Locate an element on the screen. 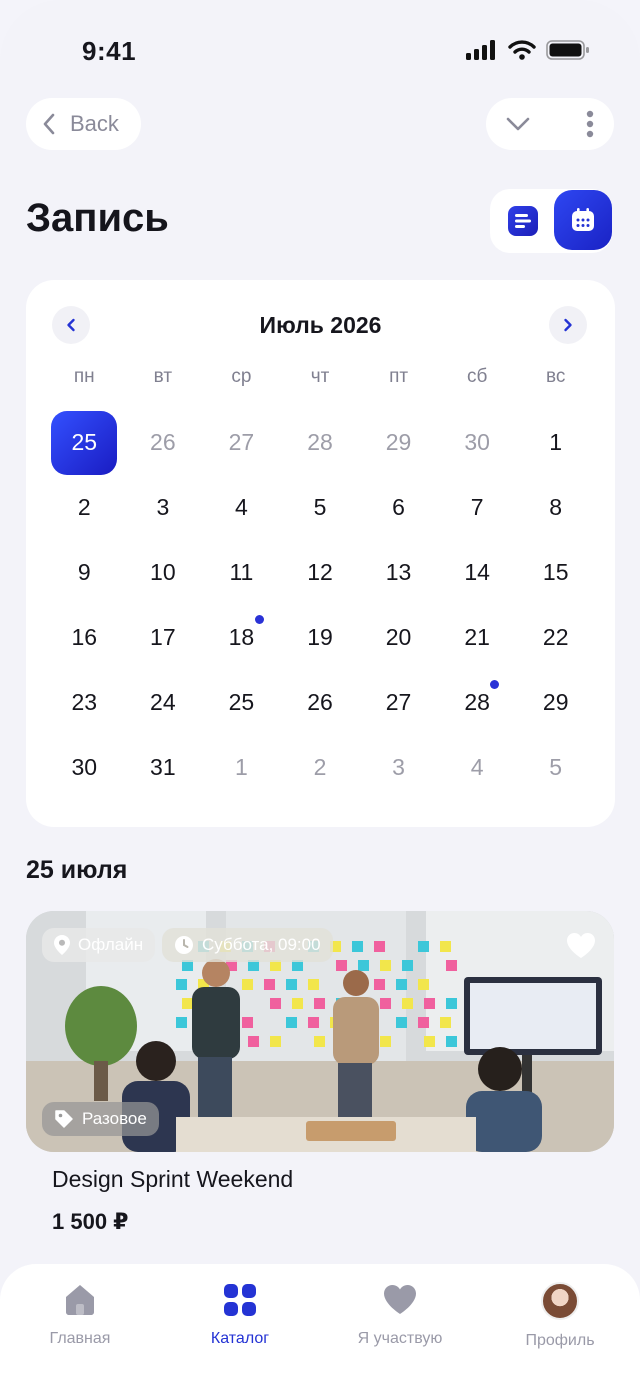  calendar-day: 25 is located at coordinates (241, 702).